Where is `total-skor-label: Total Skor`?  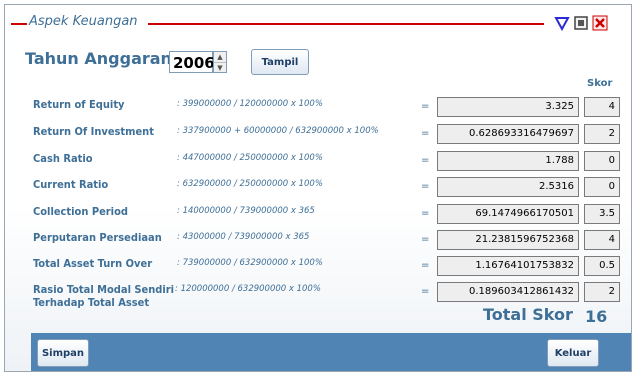 total-skor-label: Total Skor is located at coordinates (528, 314).